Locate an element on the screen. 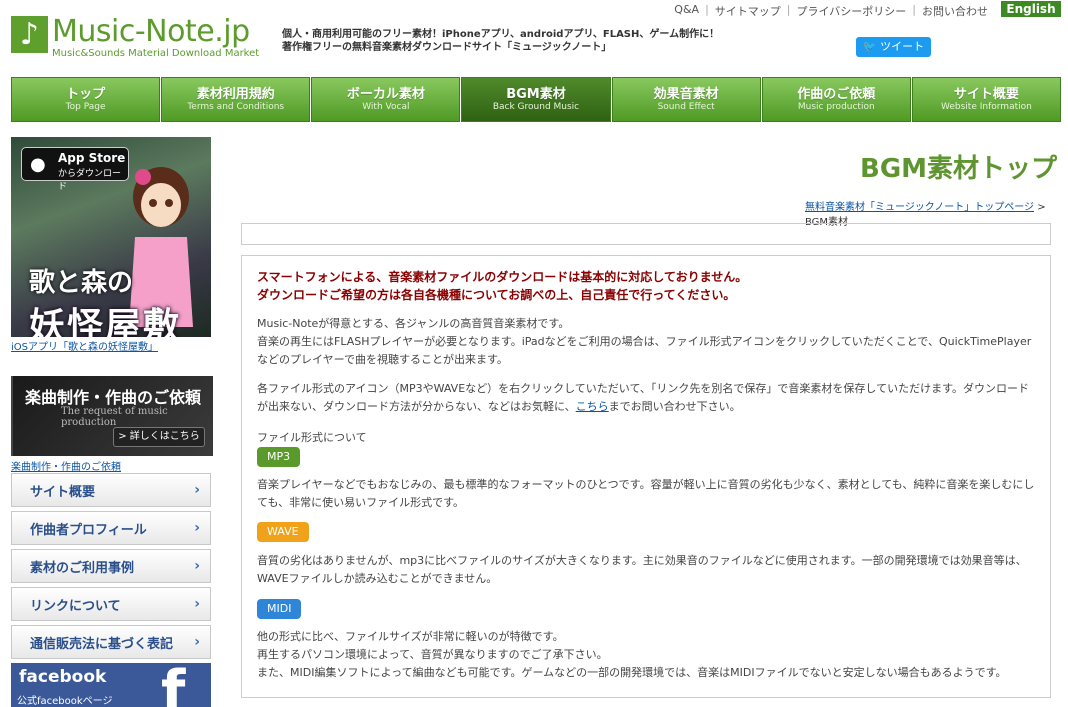 The image size is (1068, 707). app-store-badge: ● App Store からダウンロード is located at coordinates (75, 169).